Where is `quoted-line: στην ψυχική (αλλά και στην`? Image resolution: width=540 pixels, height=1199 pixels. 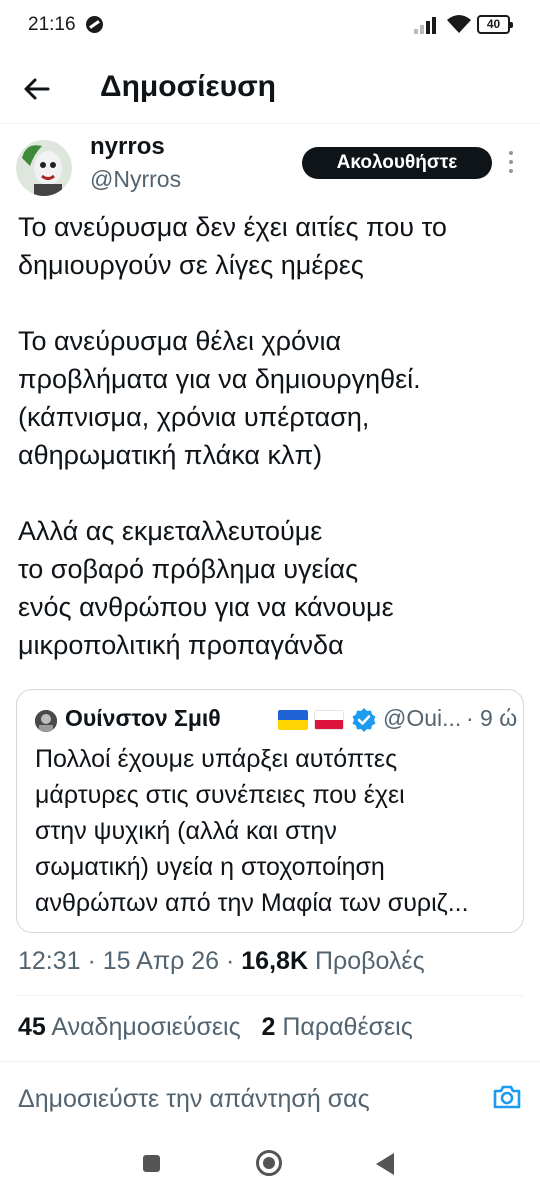 quoted-line: στην ψυχική (αλλά και στην is located at coordinates (186, 831).